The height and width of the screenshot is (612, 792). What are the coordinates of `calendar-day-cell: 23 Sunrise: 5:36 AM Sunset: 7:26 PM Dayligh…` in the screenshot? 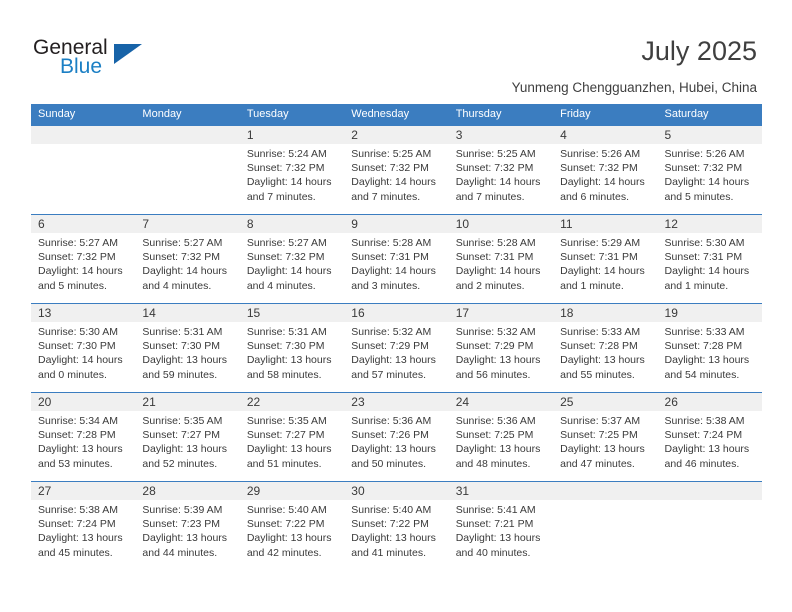 It's located at (396, 437).